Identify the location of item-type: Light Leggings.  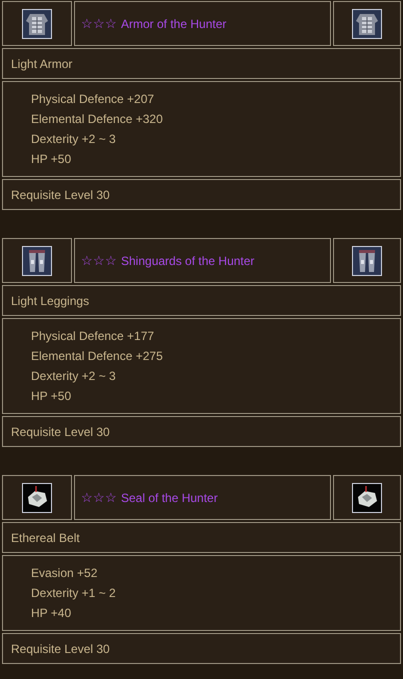
(201, 300).